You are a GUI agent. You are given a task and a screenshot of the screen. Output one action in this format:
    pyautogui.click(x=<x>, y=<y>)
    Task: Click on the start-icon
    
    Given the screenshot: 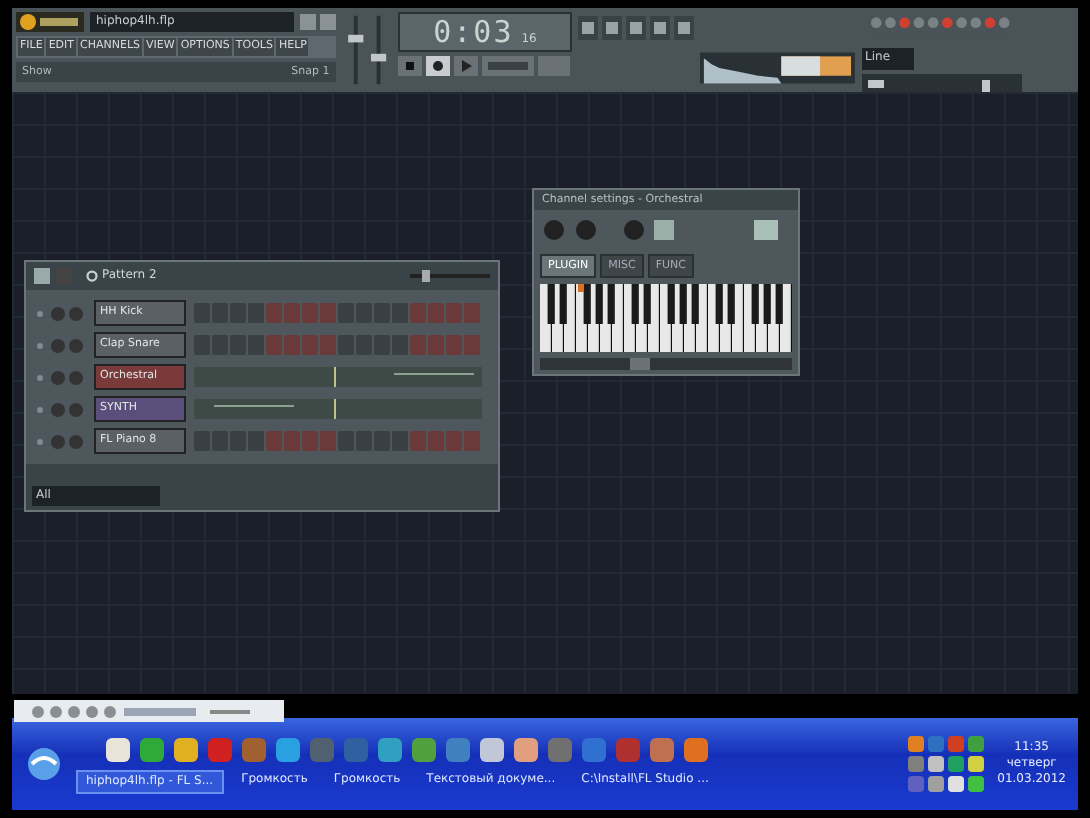 What is the action you would take?
    pyautogui.click(x=44, y=764)
    